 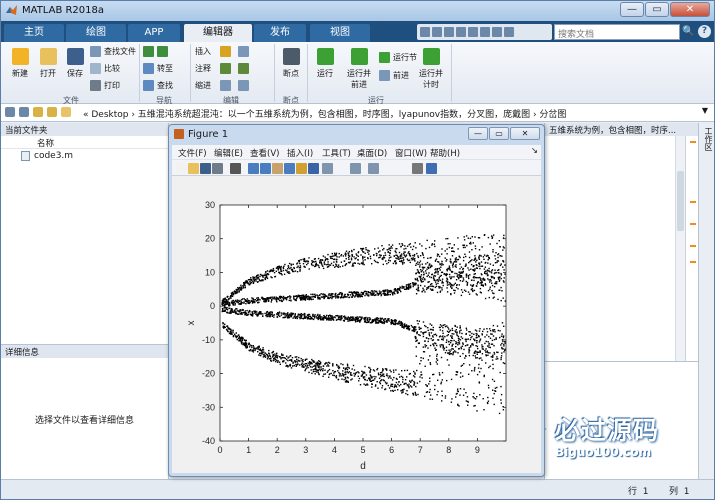 I want to click on hide-plot-tools-icon, so click(x=417, y=168).